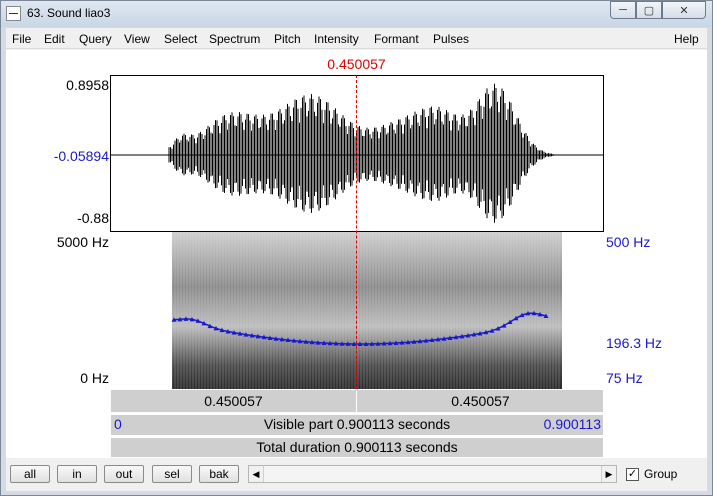 The image size is (713, 496). I want to click on all-button: all, so click(30, 474).